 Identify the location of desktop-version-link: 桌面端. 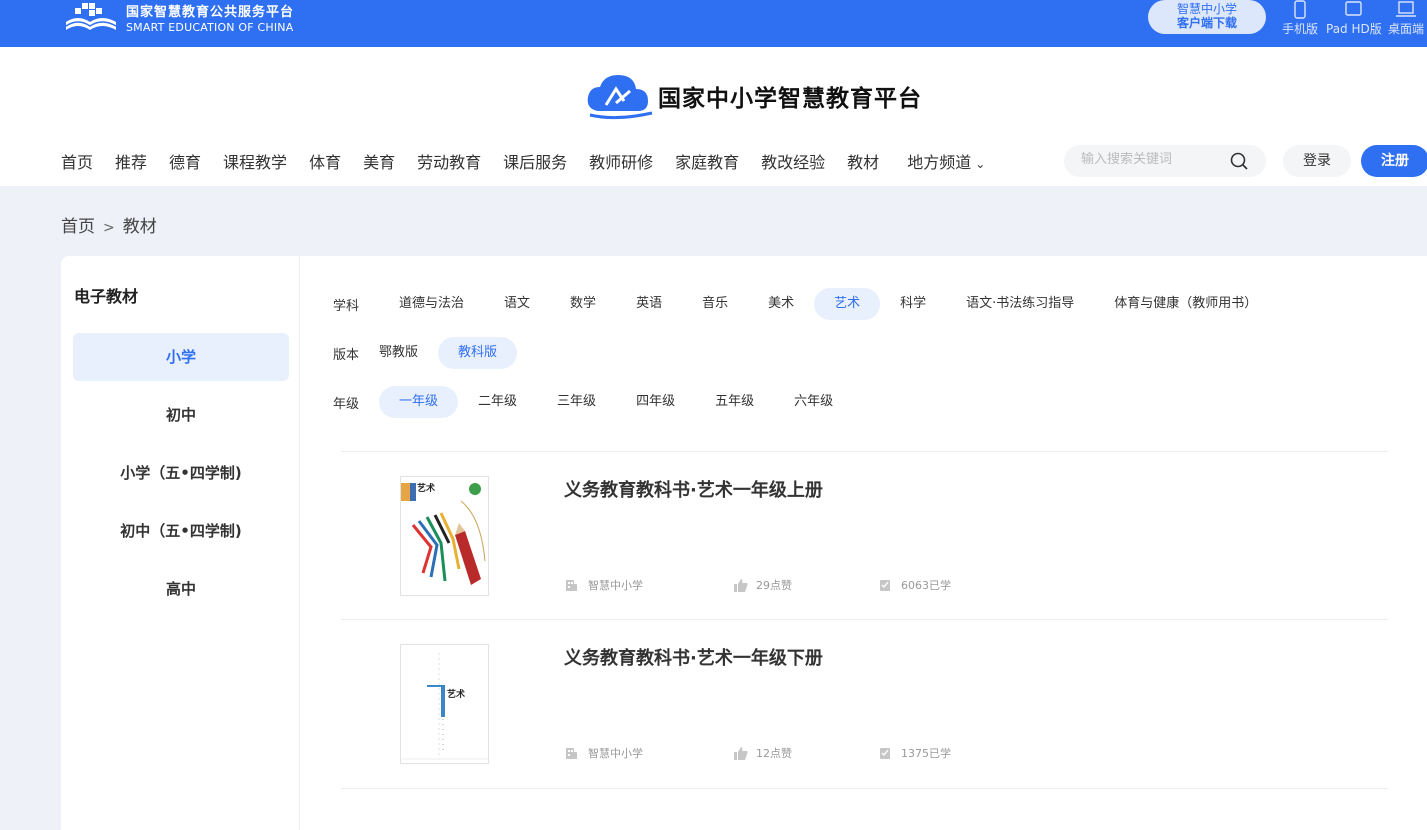
(1406, 18).